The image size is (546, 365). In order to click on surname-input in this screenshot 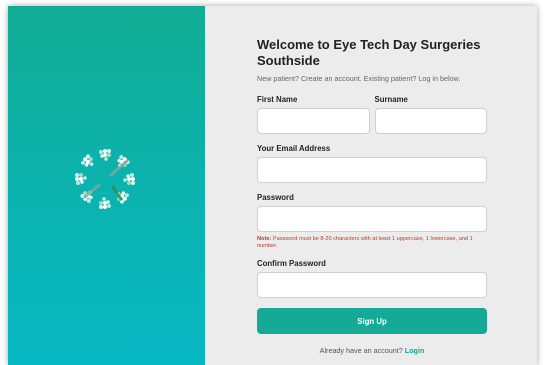, I will do `click(430, 121)`.